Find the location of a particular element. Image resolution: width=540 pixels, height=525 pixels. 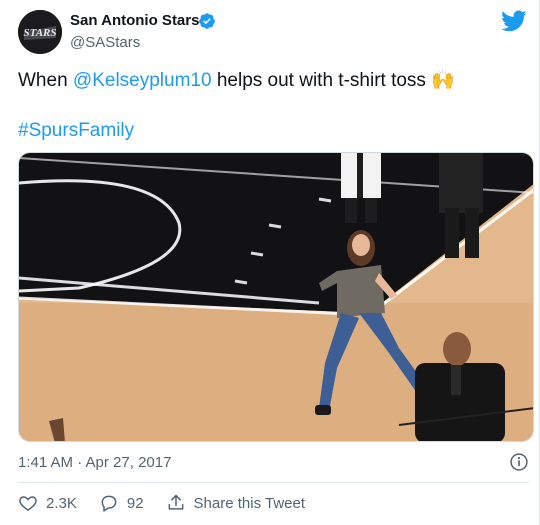

stars-logo-icon: STARS is located at coordinates (40, 32).